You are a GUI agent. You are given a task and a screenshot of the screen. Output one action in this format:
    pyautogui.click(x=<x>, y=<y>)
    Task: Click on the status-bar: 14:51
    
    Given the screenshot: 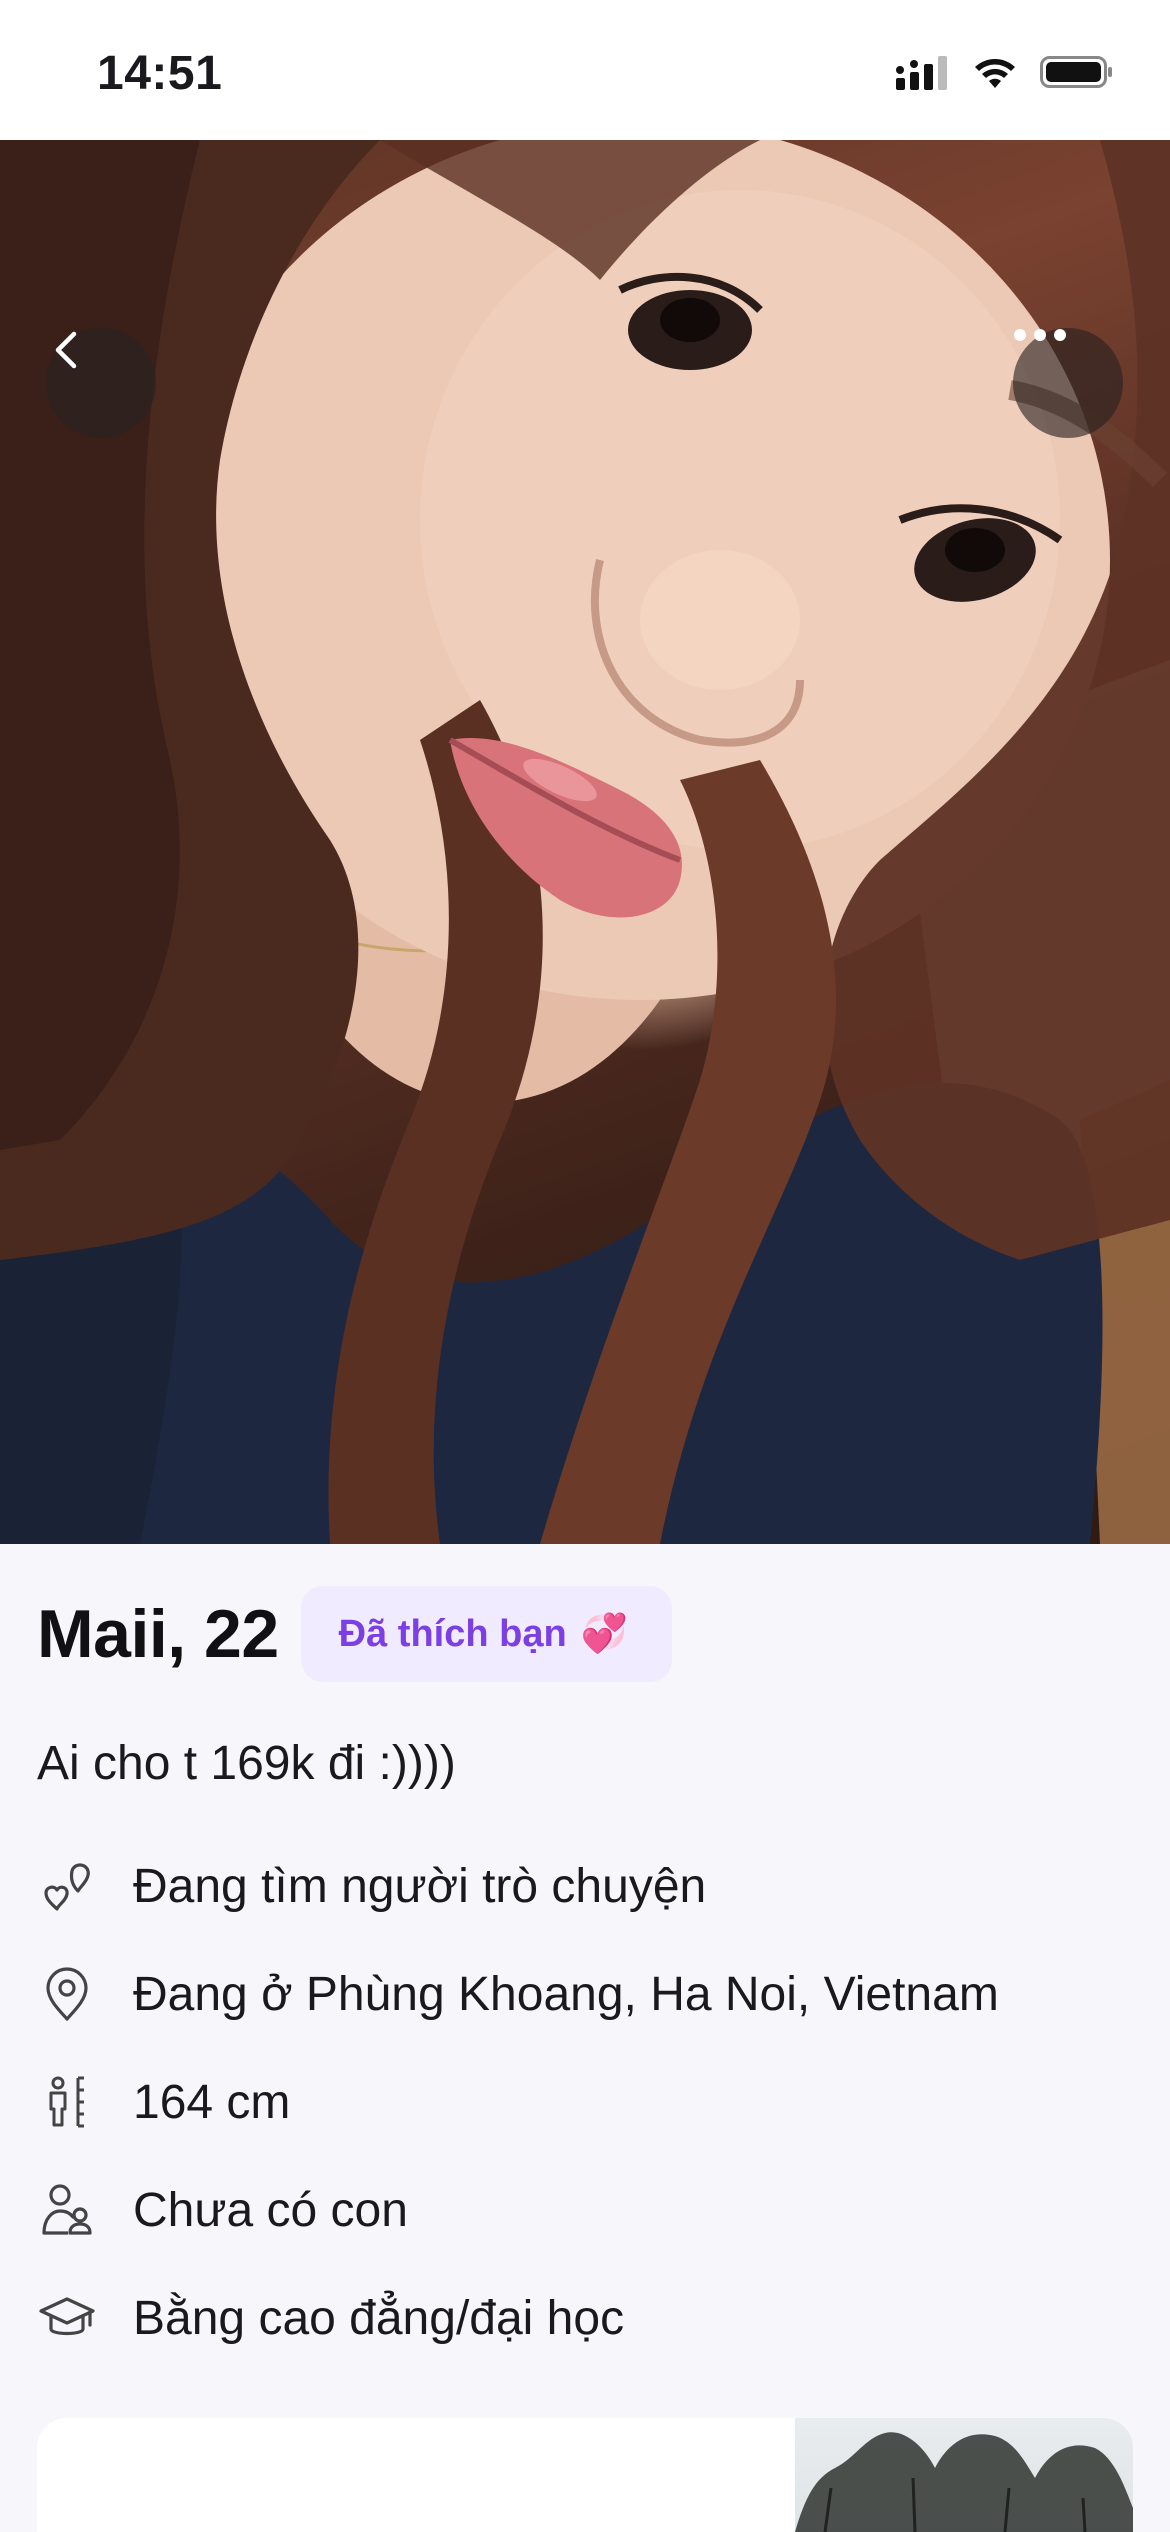 What is the action you would take?
    pyautogui.click(x=585, y=70)
    